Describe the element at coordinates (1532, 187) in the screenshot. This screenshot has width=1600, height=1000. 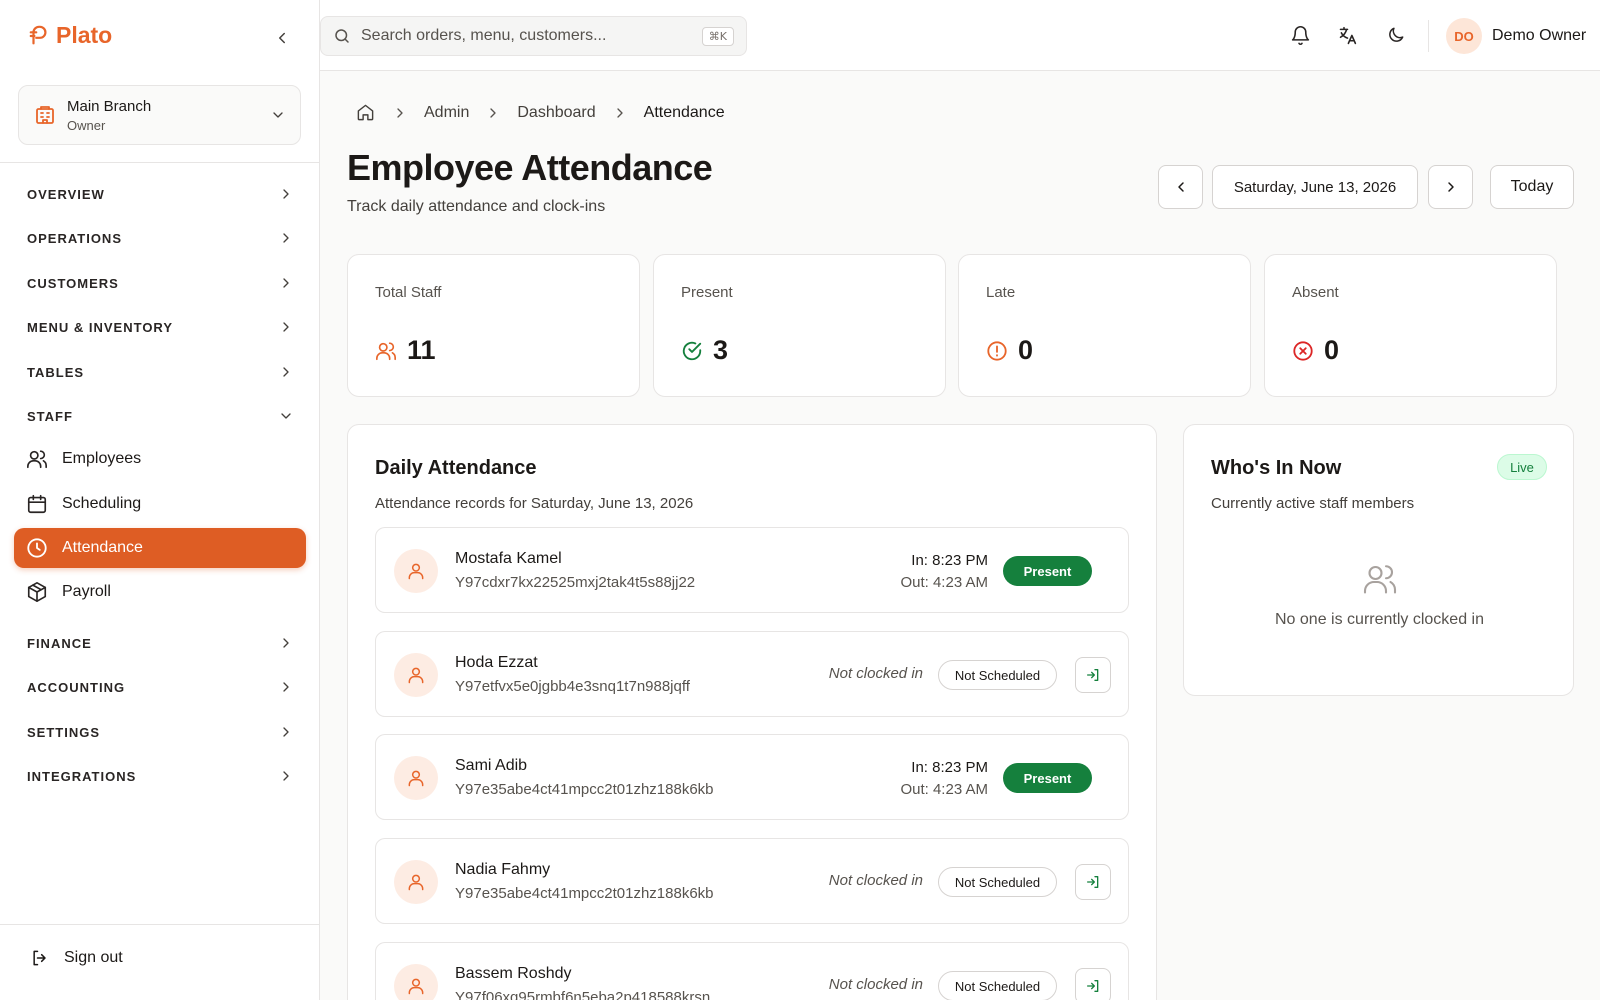
I see `today-button: Today` at that location.